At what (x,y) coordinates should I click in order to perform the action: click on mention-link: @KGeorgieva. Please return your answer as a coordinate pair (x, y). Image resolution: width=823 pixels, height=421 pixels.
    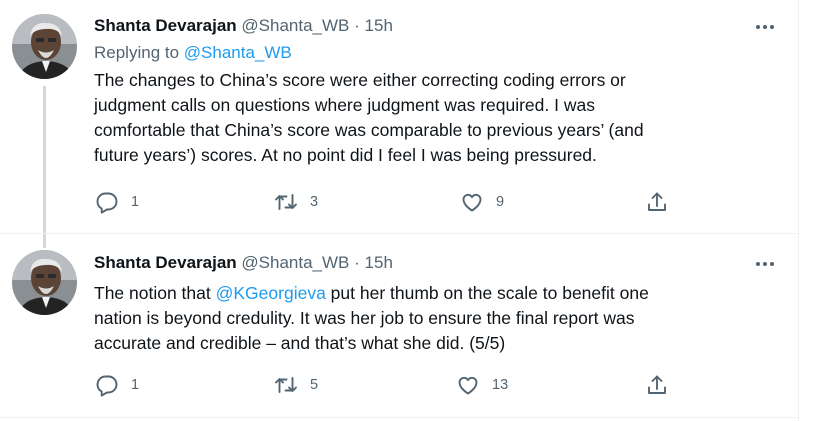
    Looking at the image, I should click on (271, 293).